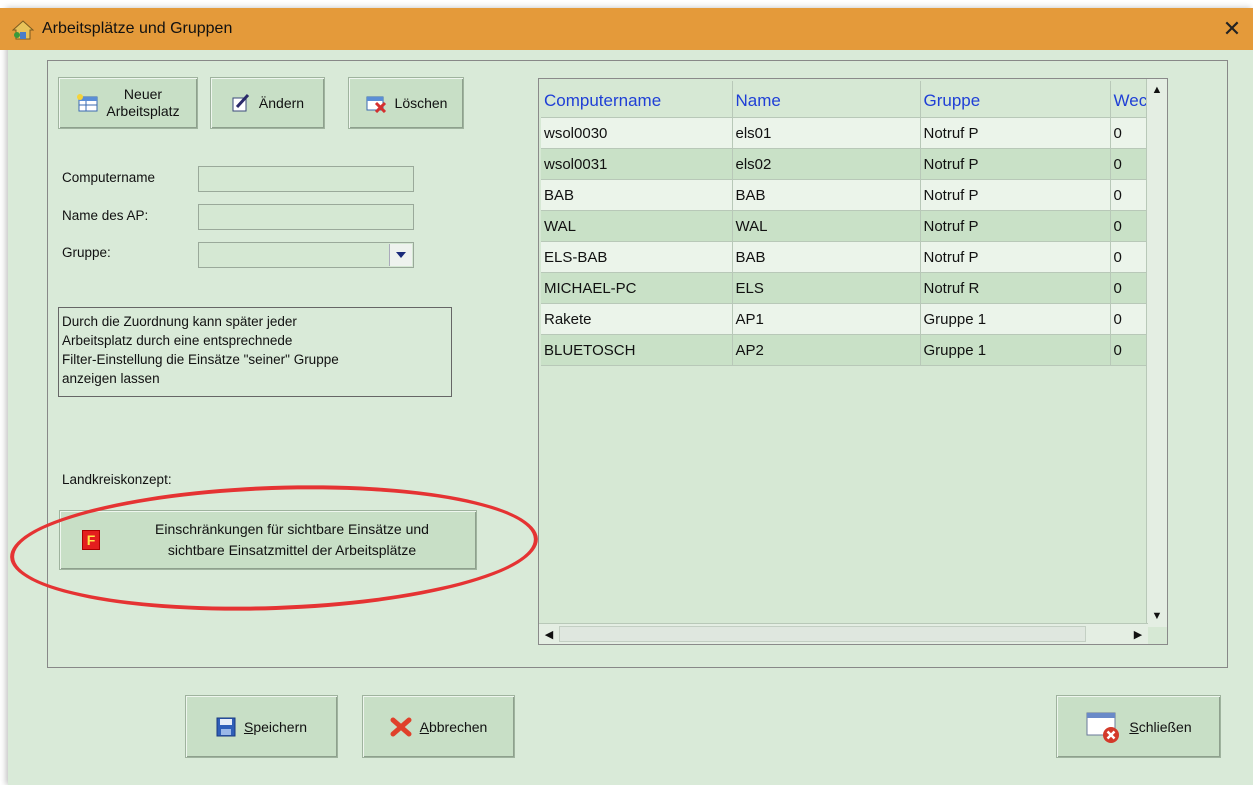  What do you see at coordinates (826, 133) in the screenshot?
I see `table-cell: els01` at bounding box center [826, 133].